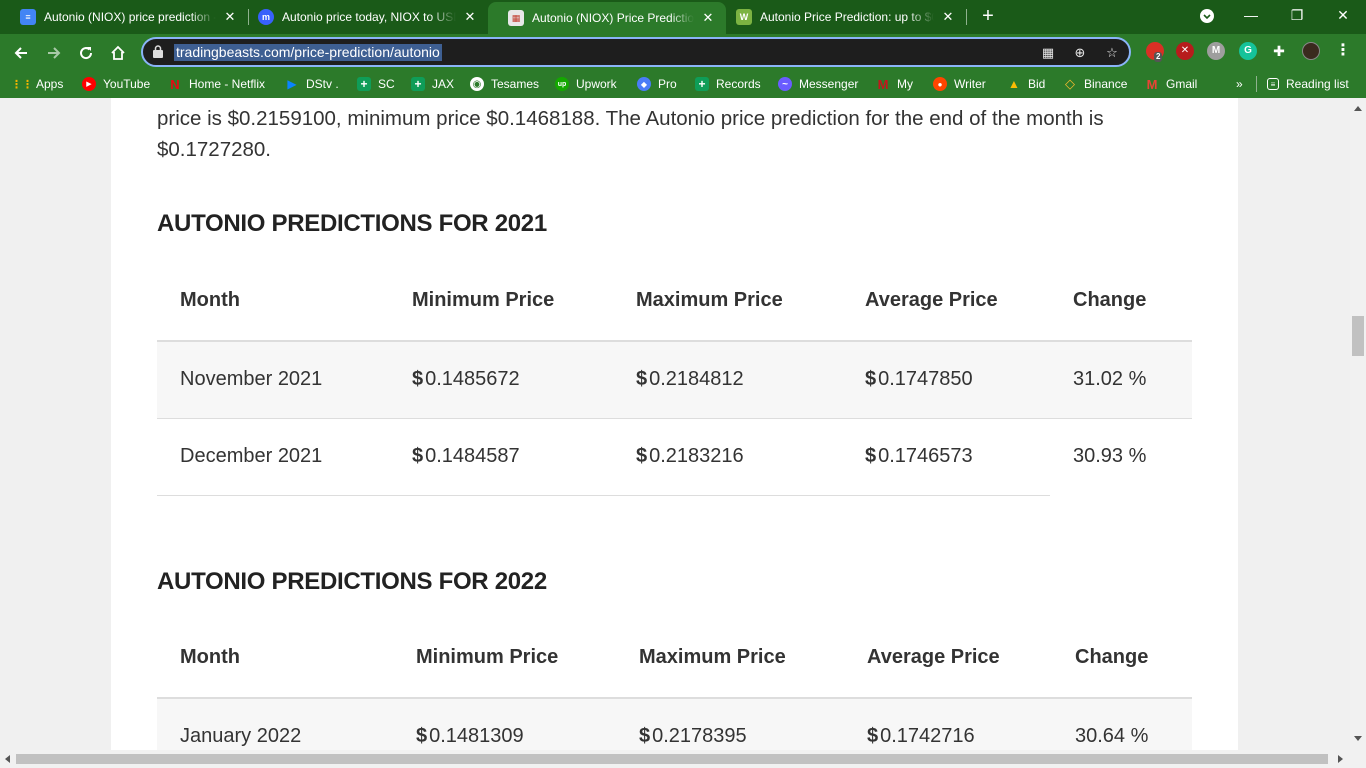  Describe the element at coordinates (472, 456) in the screenshot. I see `price-value: 0.1484587` at that location.